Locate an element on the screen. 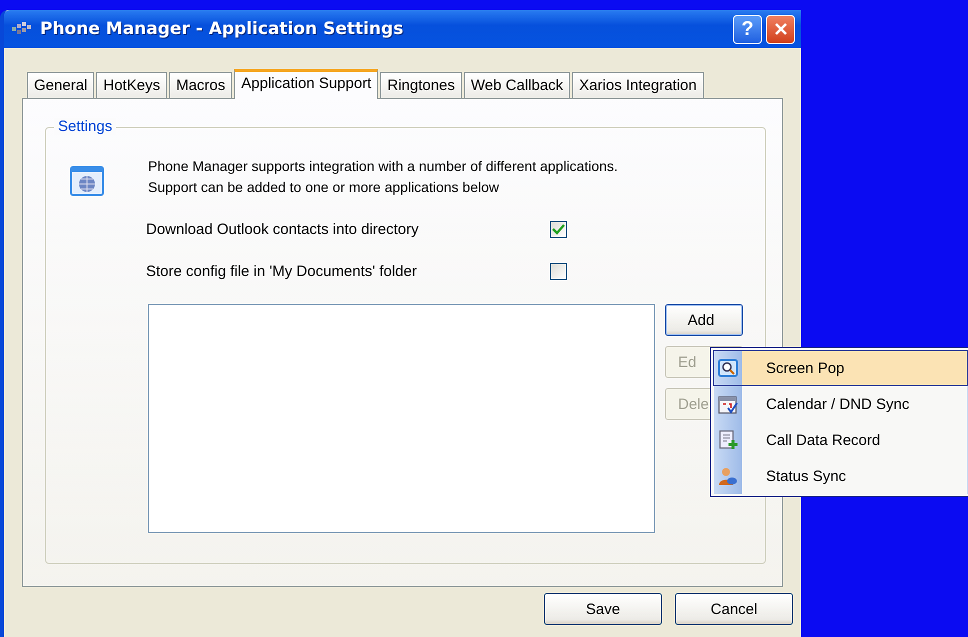 The height and width of the screenshot is (637, 968). person-sync-icon is located at coordinates (728, 476).